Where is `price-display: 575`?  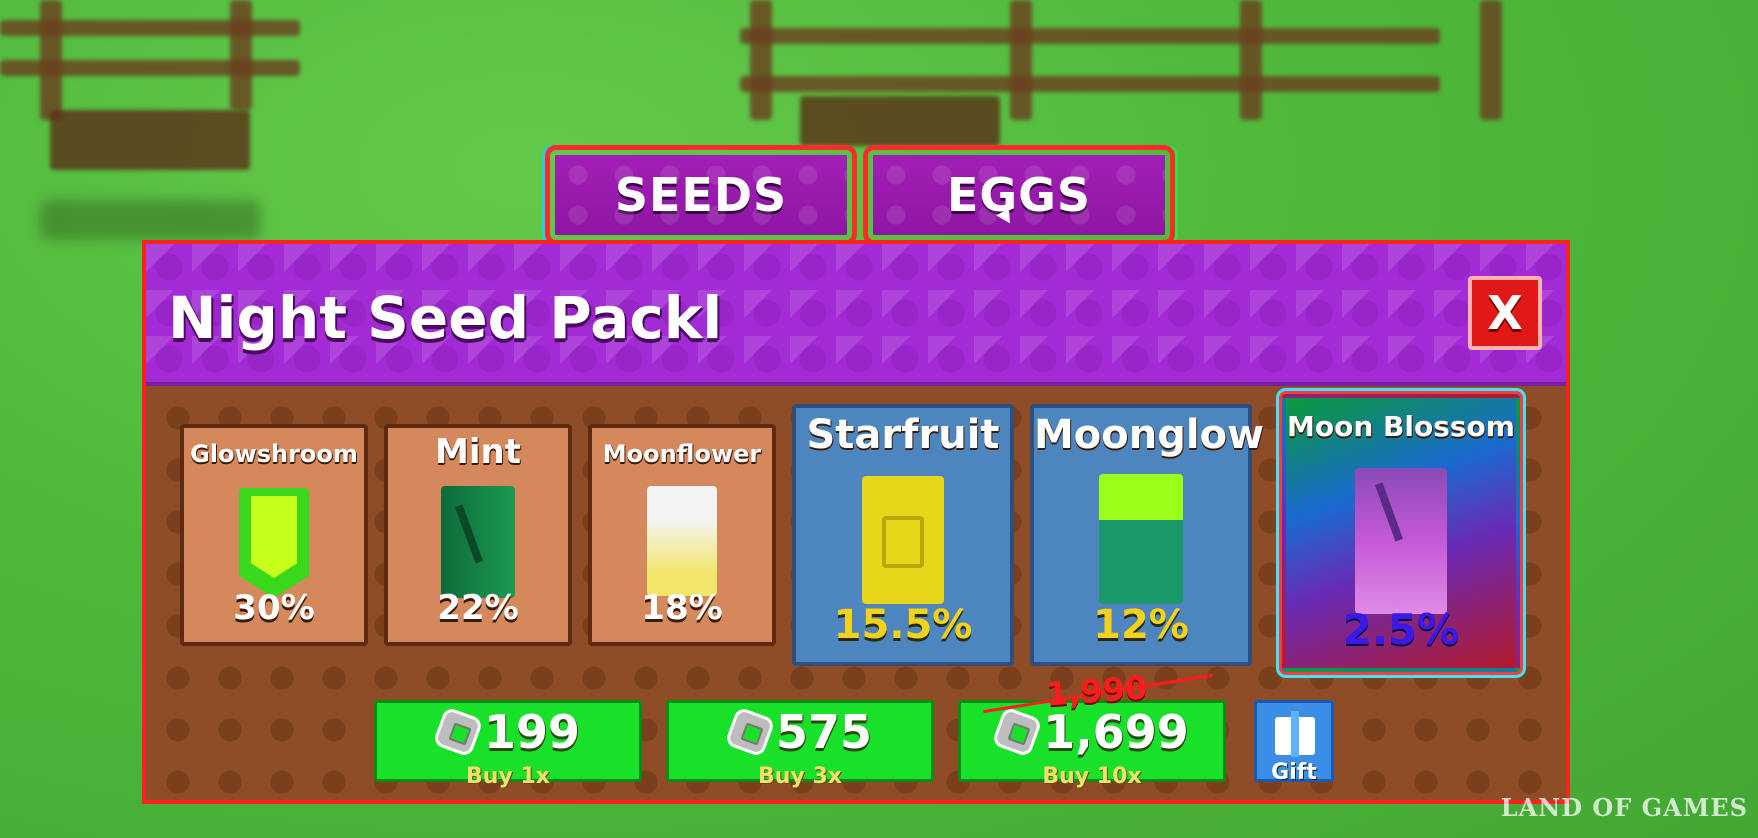 price-display: 575 is located at coordinates (800, 732).